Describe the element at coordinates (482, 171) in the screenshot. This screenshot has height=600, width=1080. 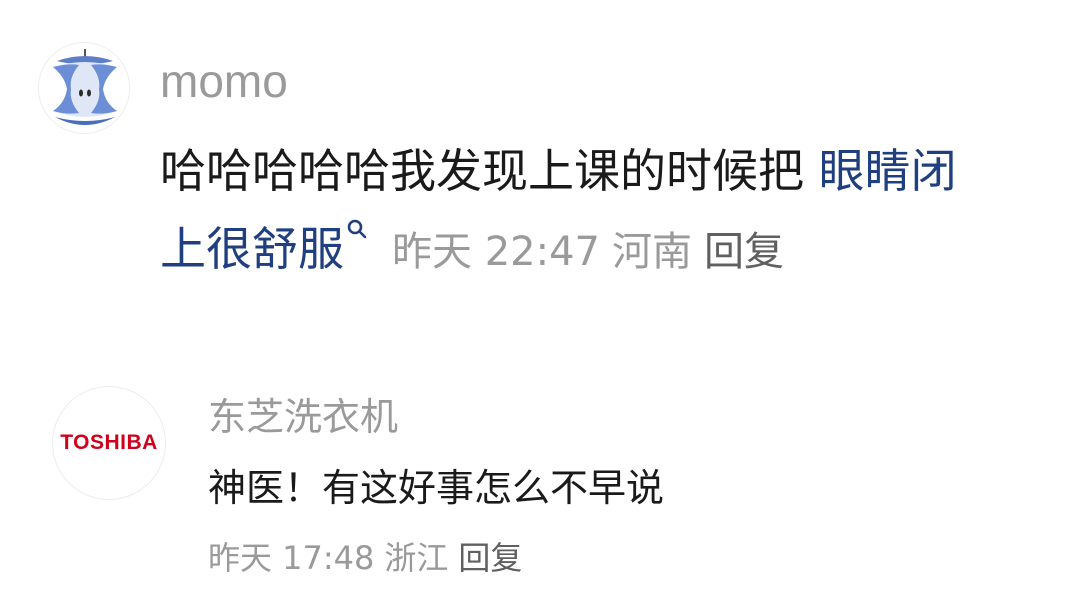
I see `comment-body: 哈哈哈哈哈我发现上课的时候把` at that location.